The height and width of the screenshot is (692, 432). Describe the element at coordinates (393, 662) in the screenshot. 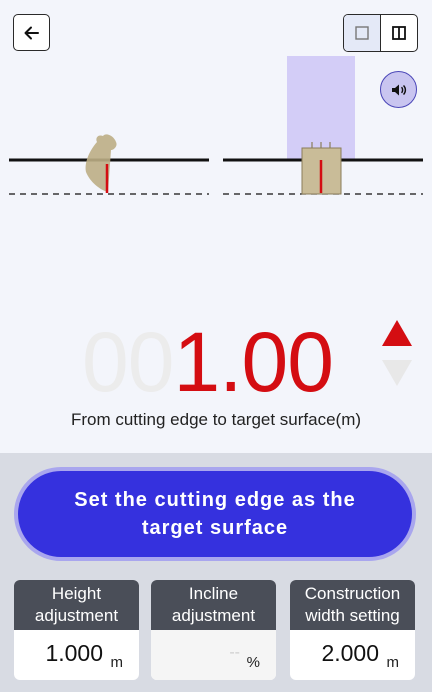

I see `construction-width-unit: m` at that location.